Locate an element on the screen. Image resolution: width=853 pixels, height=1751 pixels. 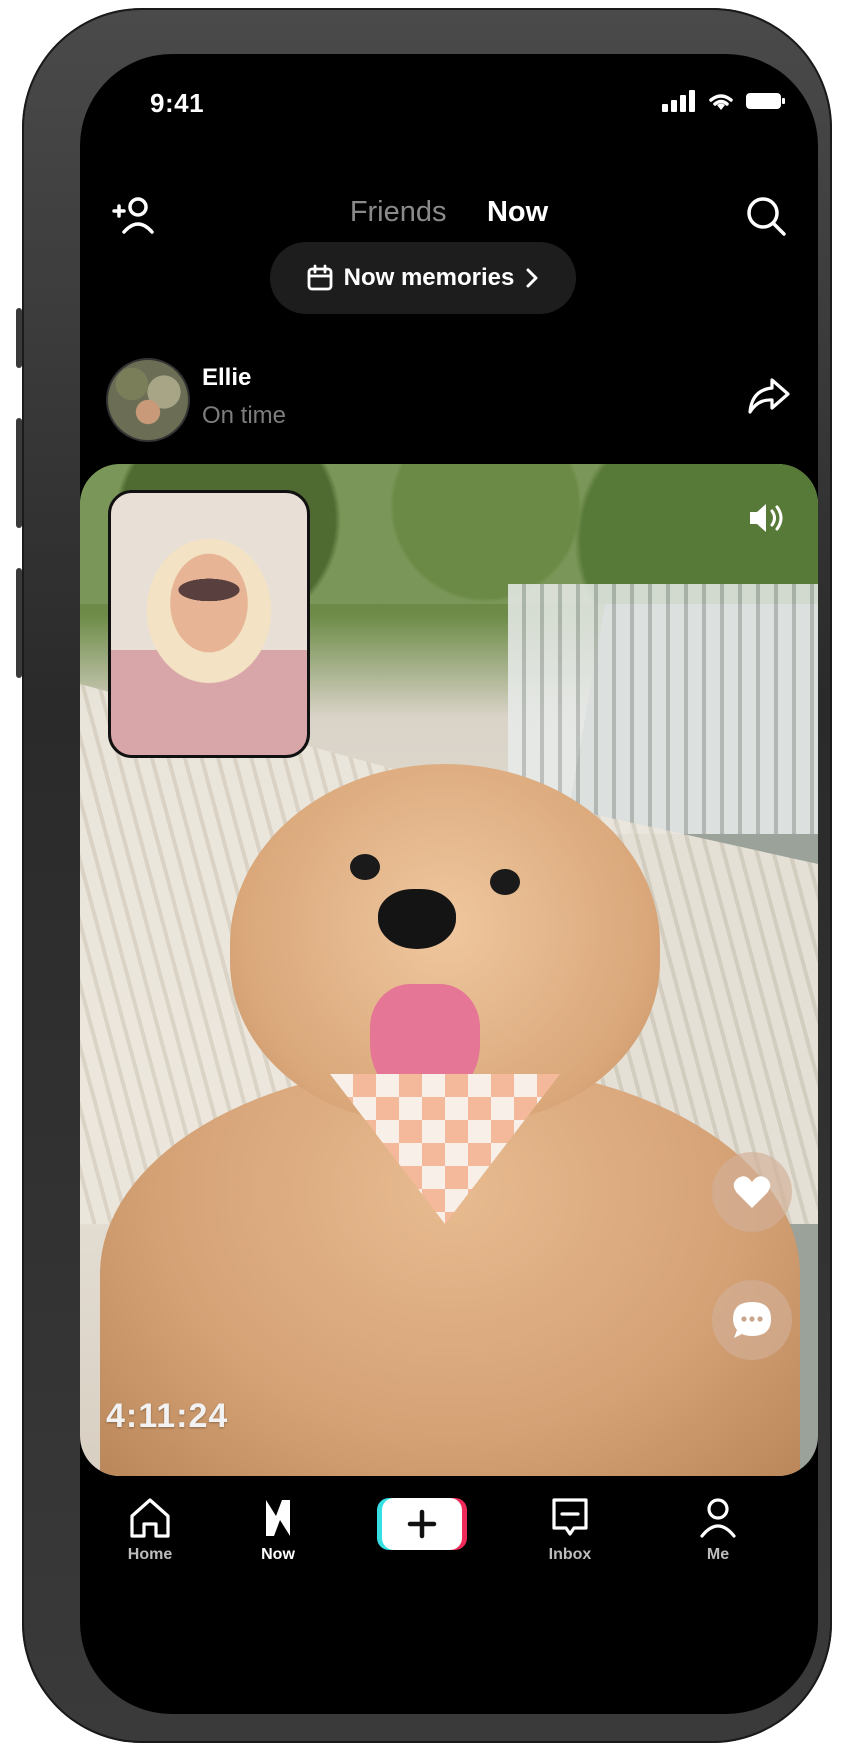
heart-icon is located at coordinates (752, 1192).